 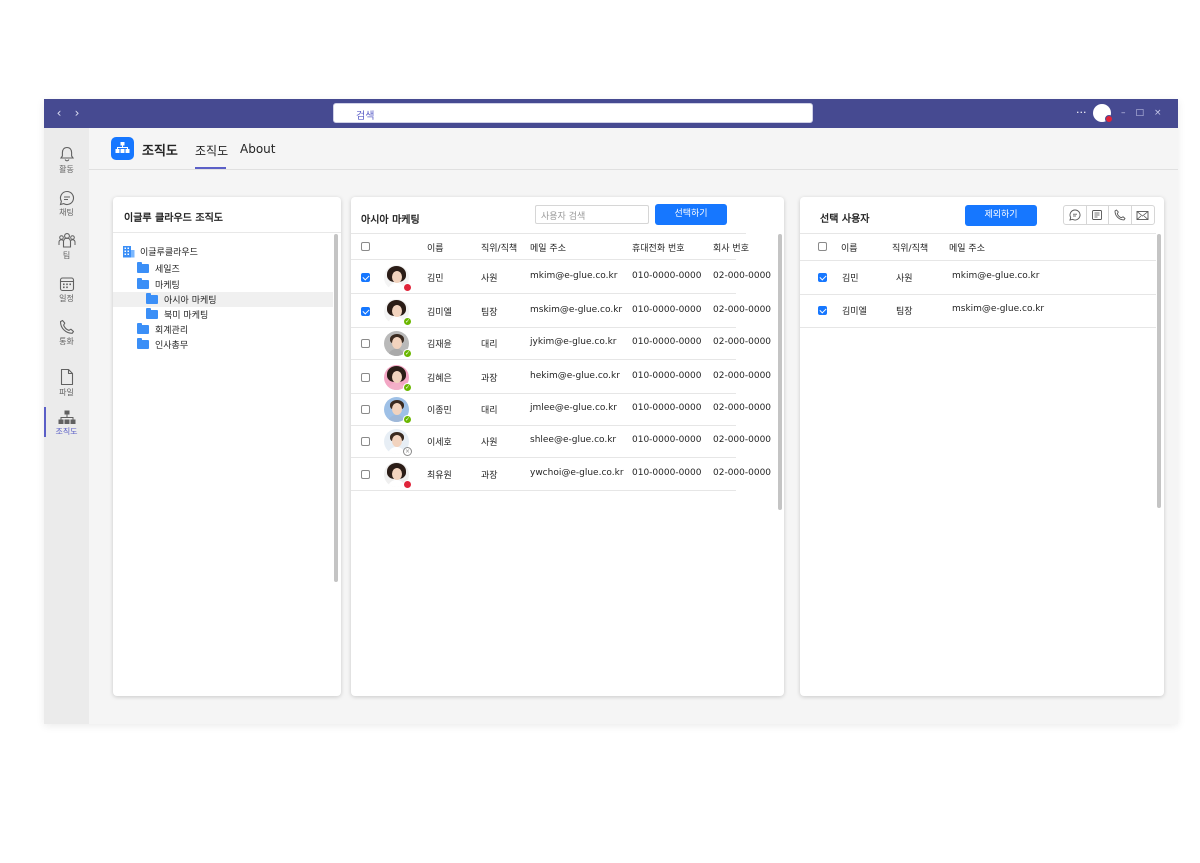 I want to click on rail-item-calendar: 일정, so click(x=66, y=290).